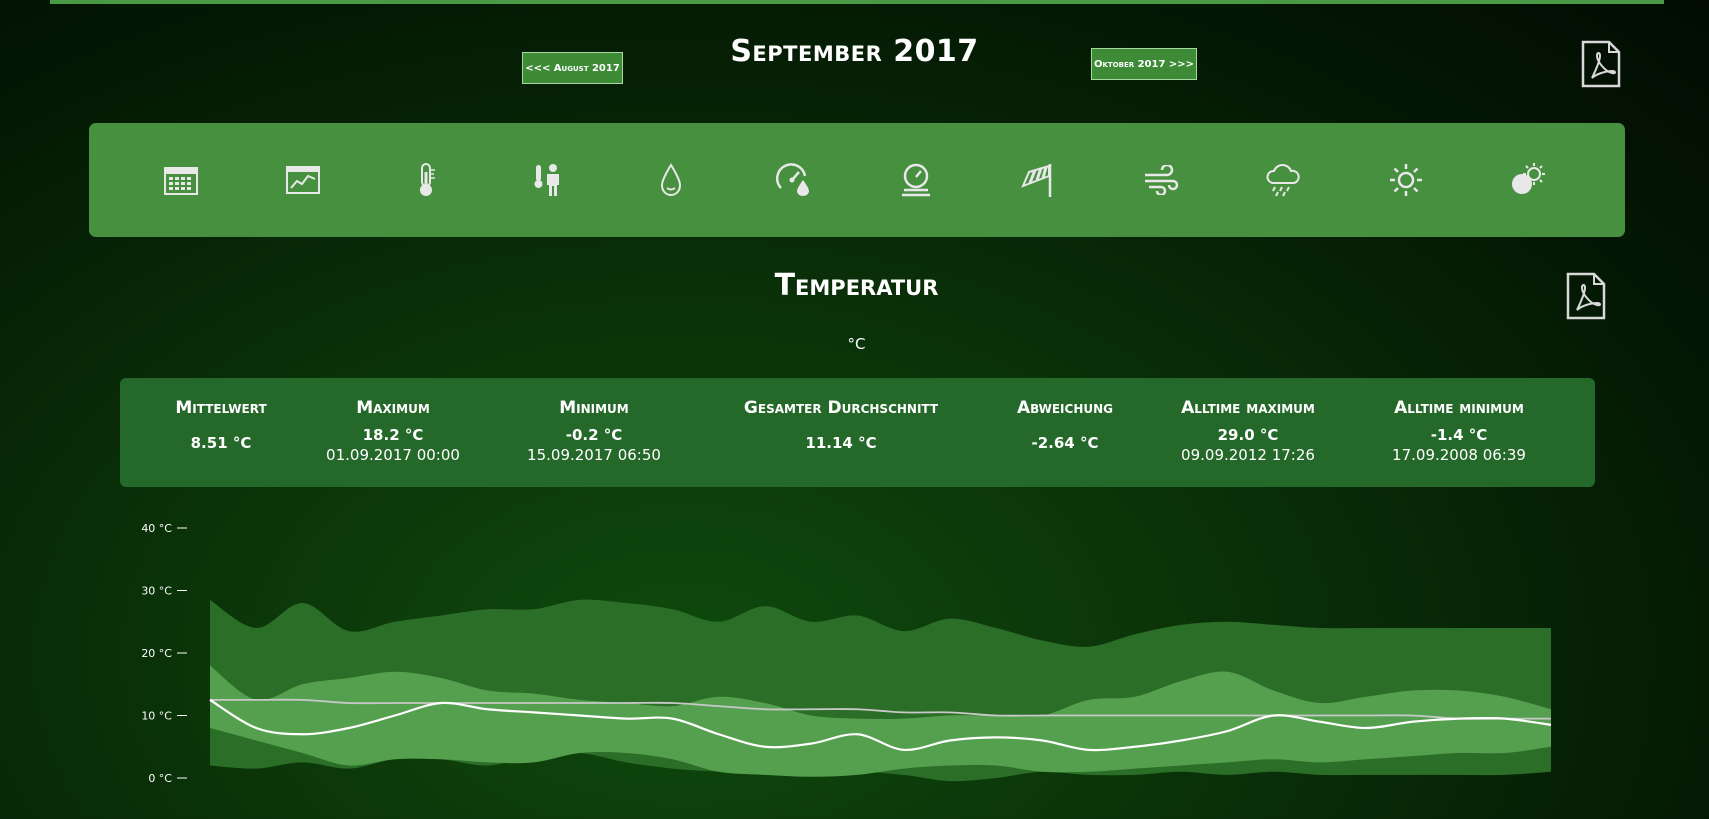  Describe the element at coordinates (1528, 180) in the screenshot. I see `solar-icon` at that location.